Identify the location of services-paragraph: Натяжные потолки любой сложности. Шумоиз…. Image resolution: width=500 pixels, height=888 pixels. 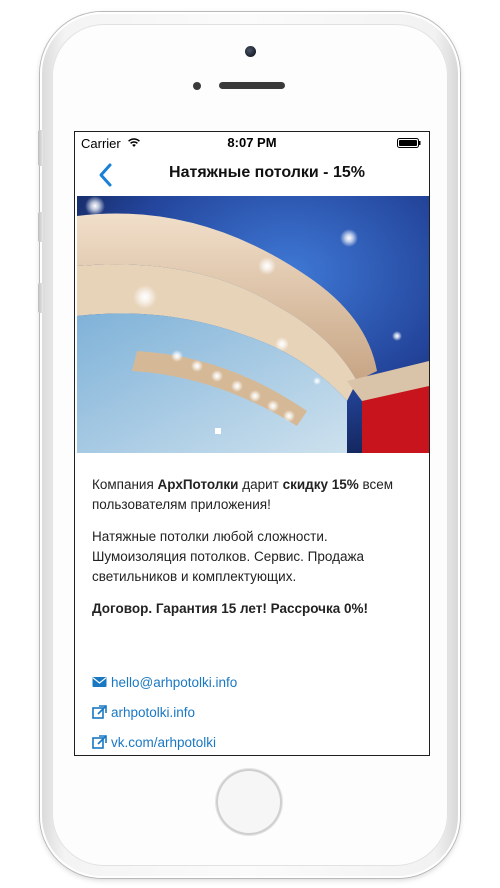
(228, 556).